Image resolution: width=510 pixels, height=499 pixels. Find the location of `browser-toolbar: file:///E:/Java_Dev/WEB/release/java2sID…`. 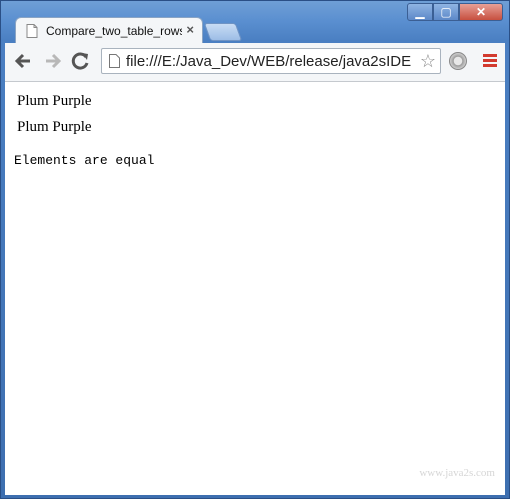

browser-toolbar: file:///E:/Java_Dev/WEB/release/java2sID… is located at coordinates (255, 62).